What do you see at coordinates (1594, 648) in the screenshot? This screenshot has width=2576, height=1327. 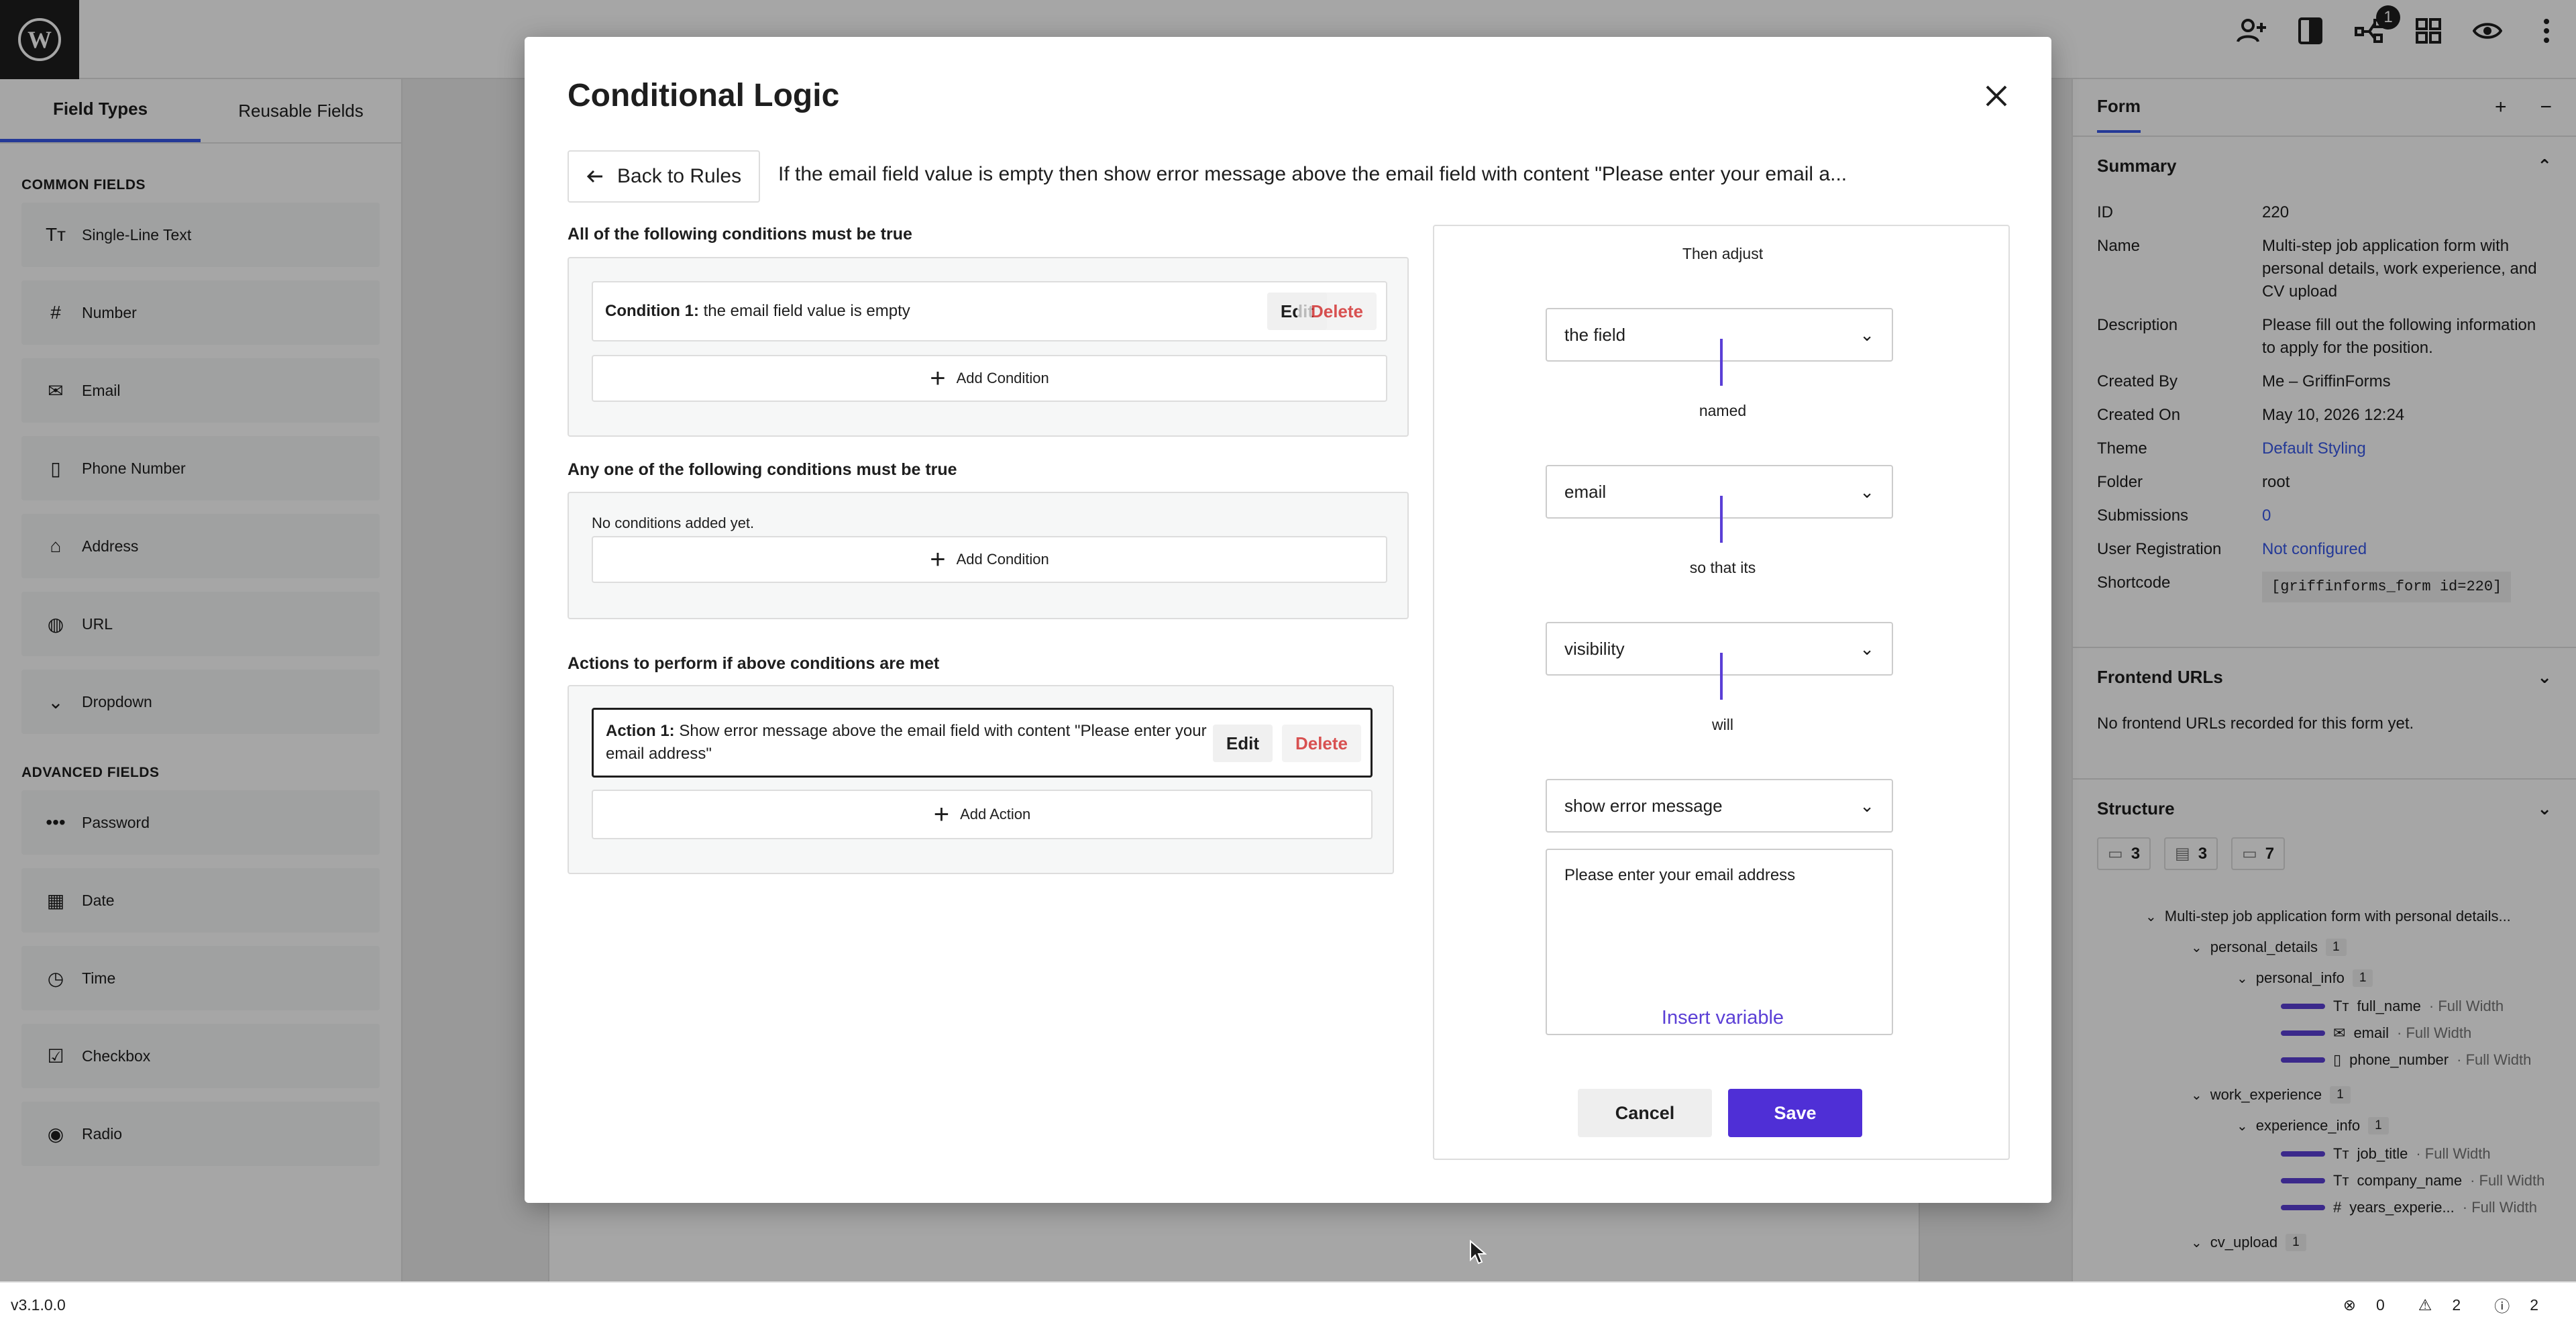 I see `property-value: visibility` at bounding box center [1594, 648].